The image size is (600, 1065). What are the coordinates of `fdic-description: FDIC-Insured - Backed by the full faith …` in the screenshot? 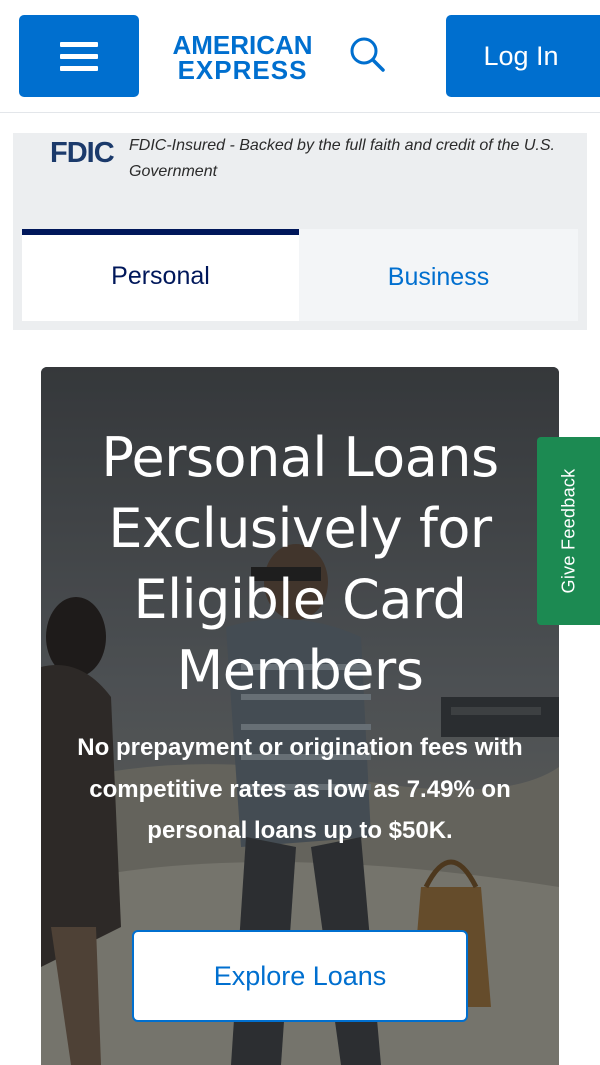 It's located at (342, 158).